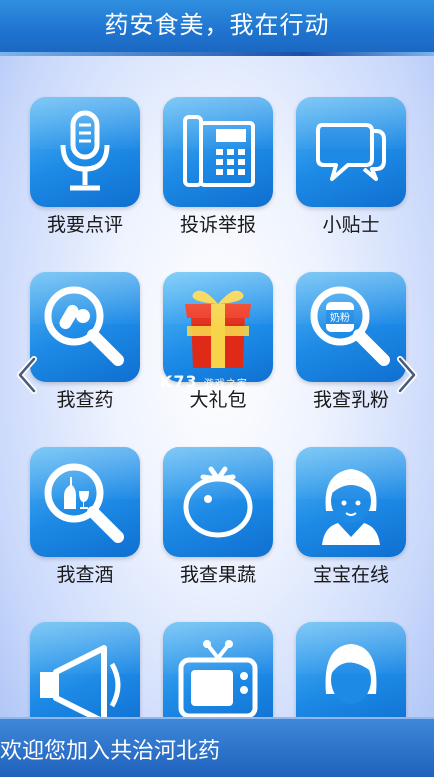  Describe the element at coordinates (218, 152) in the screenshot. I see `telephone-icon` at that location.